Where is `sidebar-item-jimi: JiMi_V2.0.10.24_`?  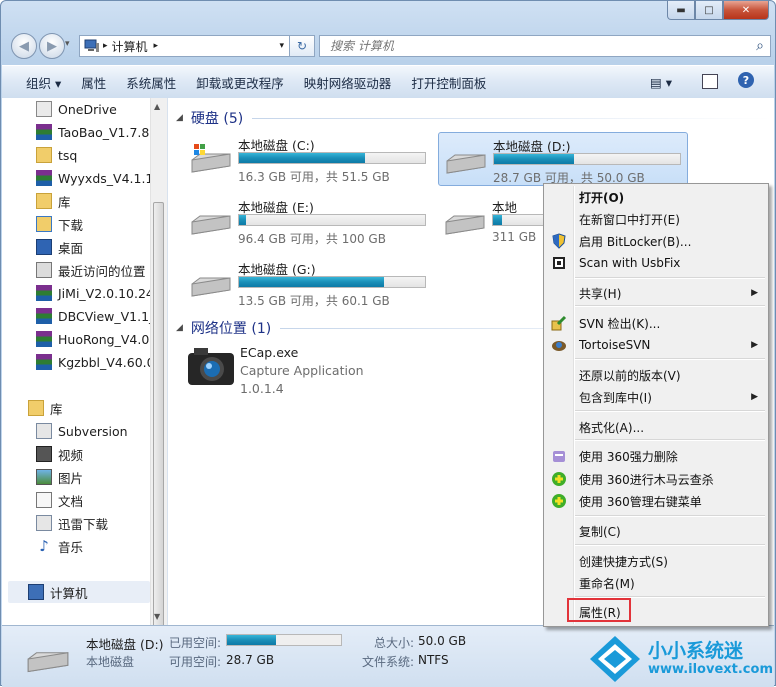 sidebar-item-jimi: JiMi_V2.0.10.24_ is located at coordinates (98, 293).